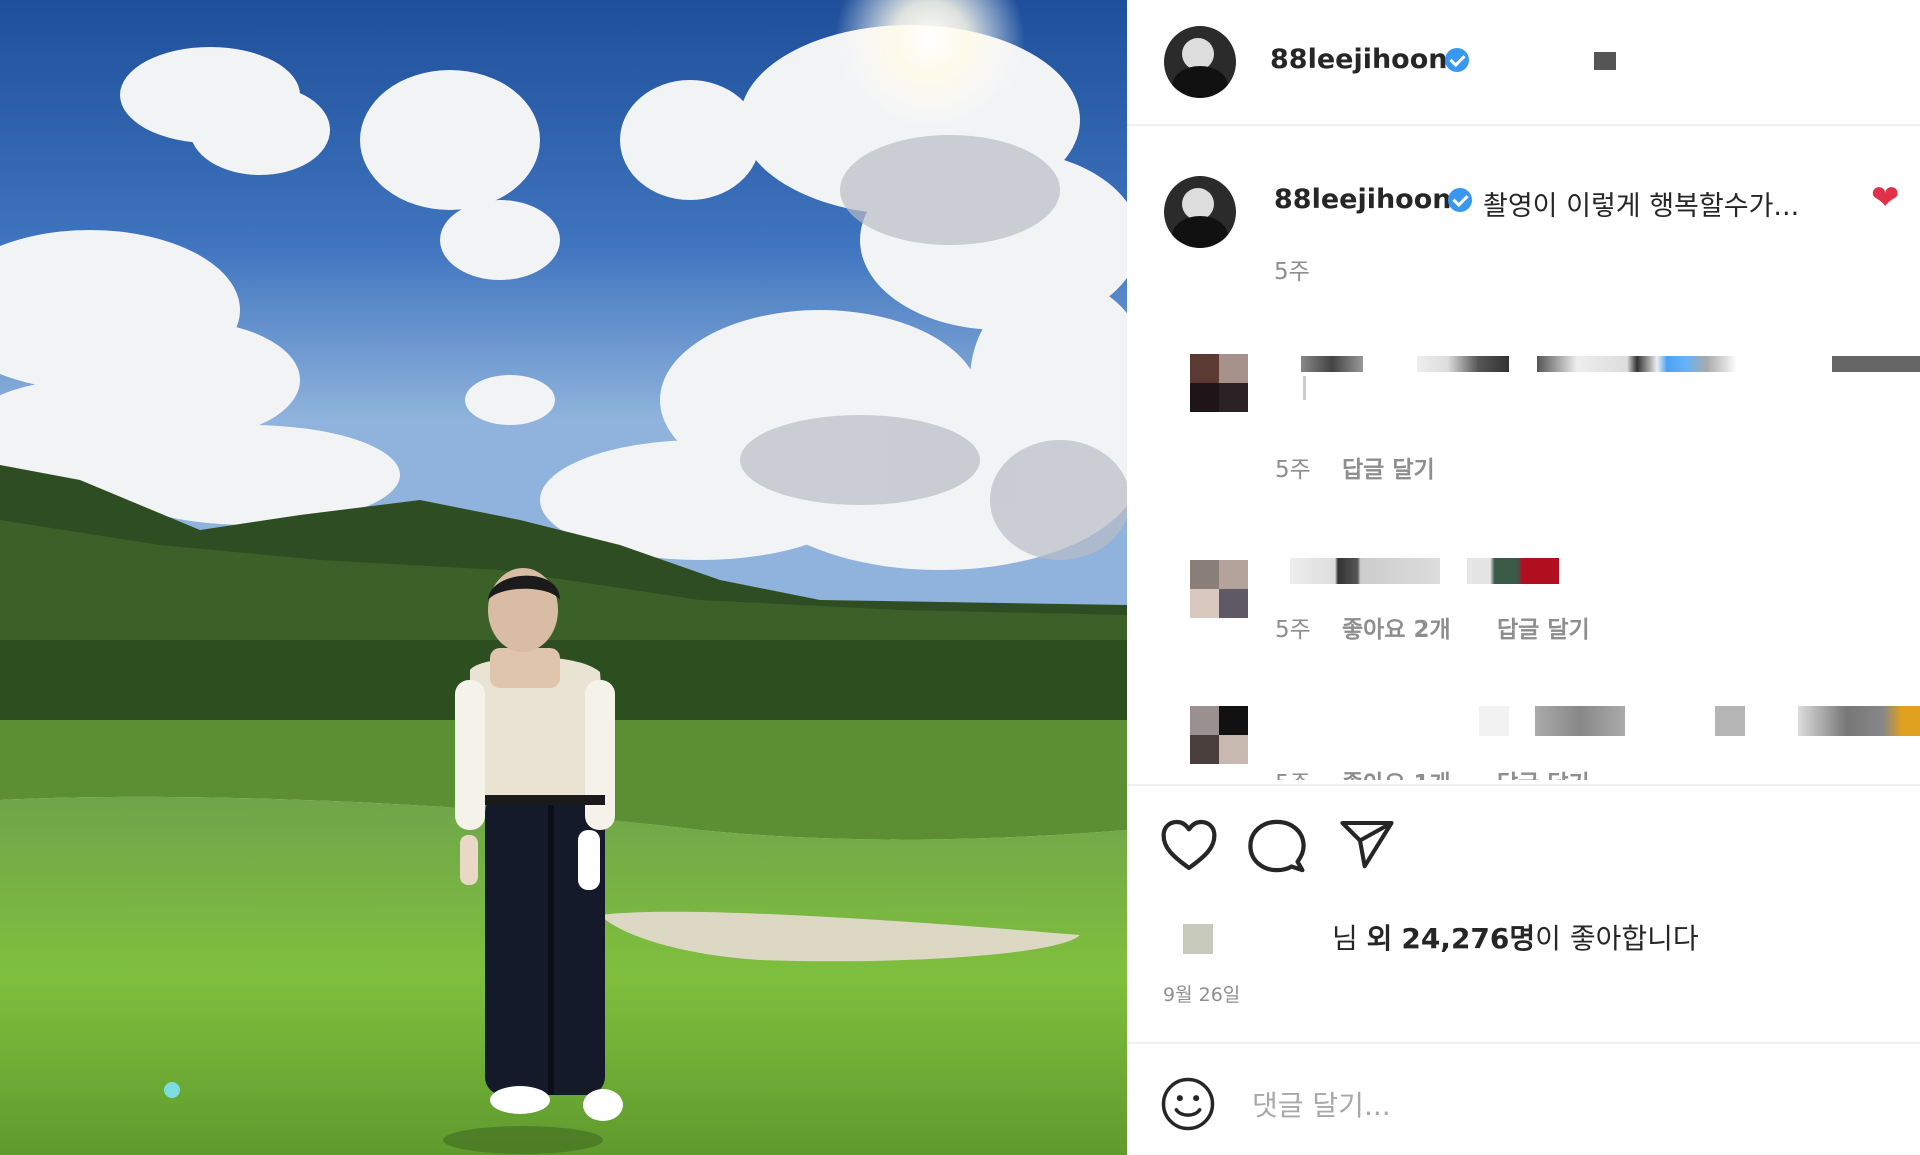 Image resolution: width=1920 pixels, height=1155 pixels. What do you see at coordinates (1188, 1104) in the screenshot?
I see `smiley-icon` at bounding box center [1188, 1104].